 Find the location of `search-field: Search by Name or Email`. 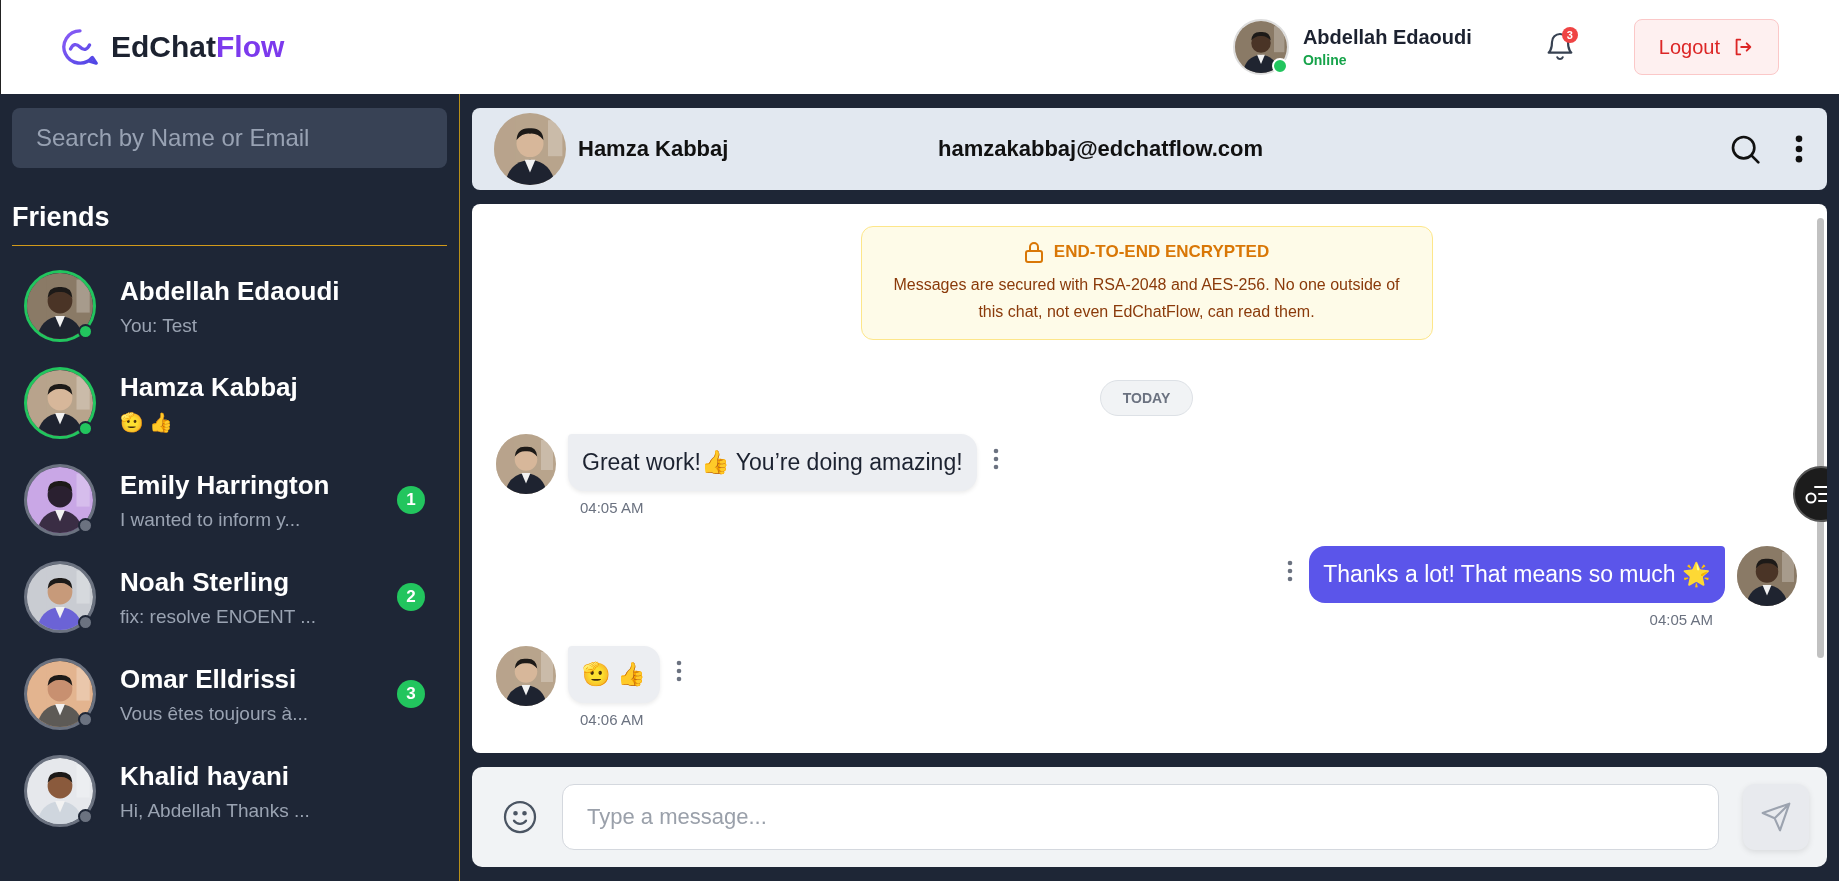

search-field: Search by Name or Email is located at coordinates (229, 138).